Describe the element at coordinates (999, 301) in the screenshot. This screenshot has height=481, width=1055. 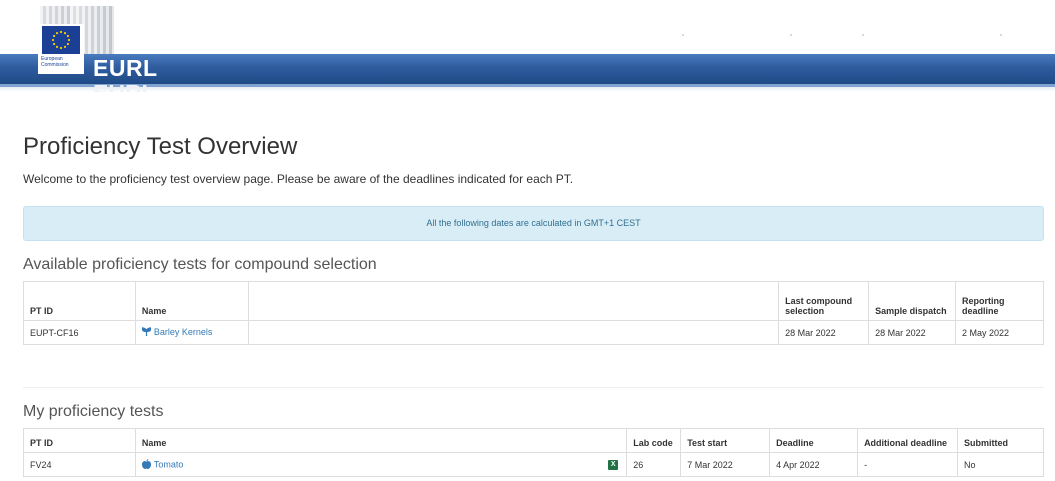
I see `col-header-reporting: Reporting deadline` at that location.